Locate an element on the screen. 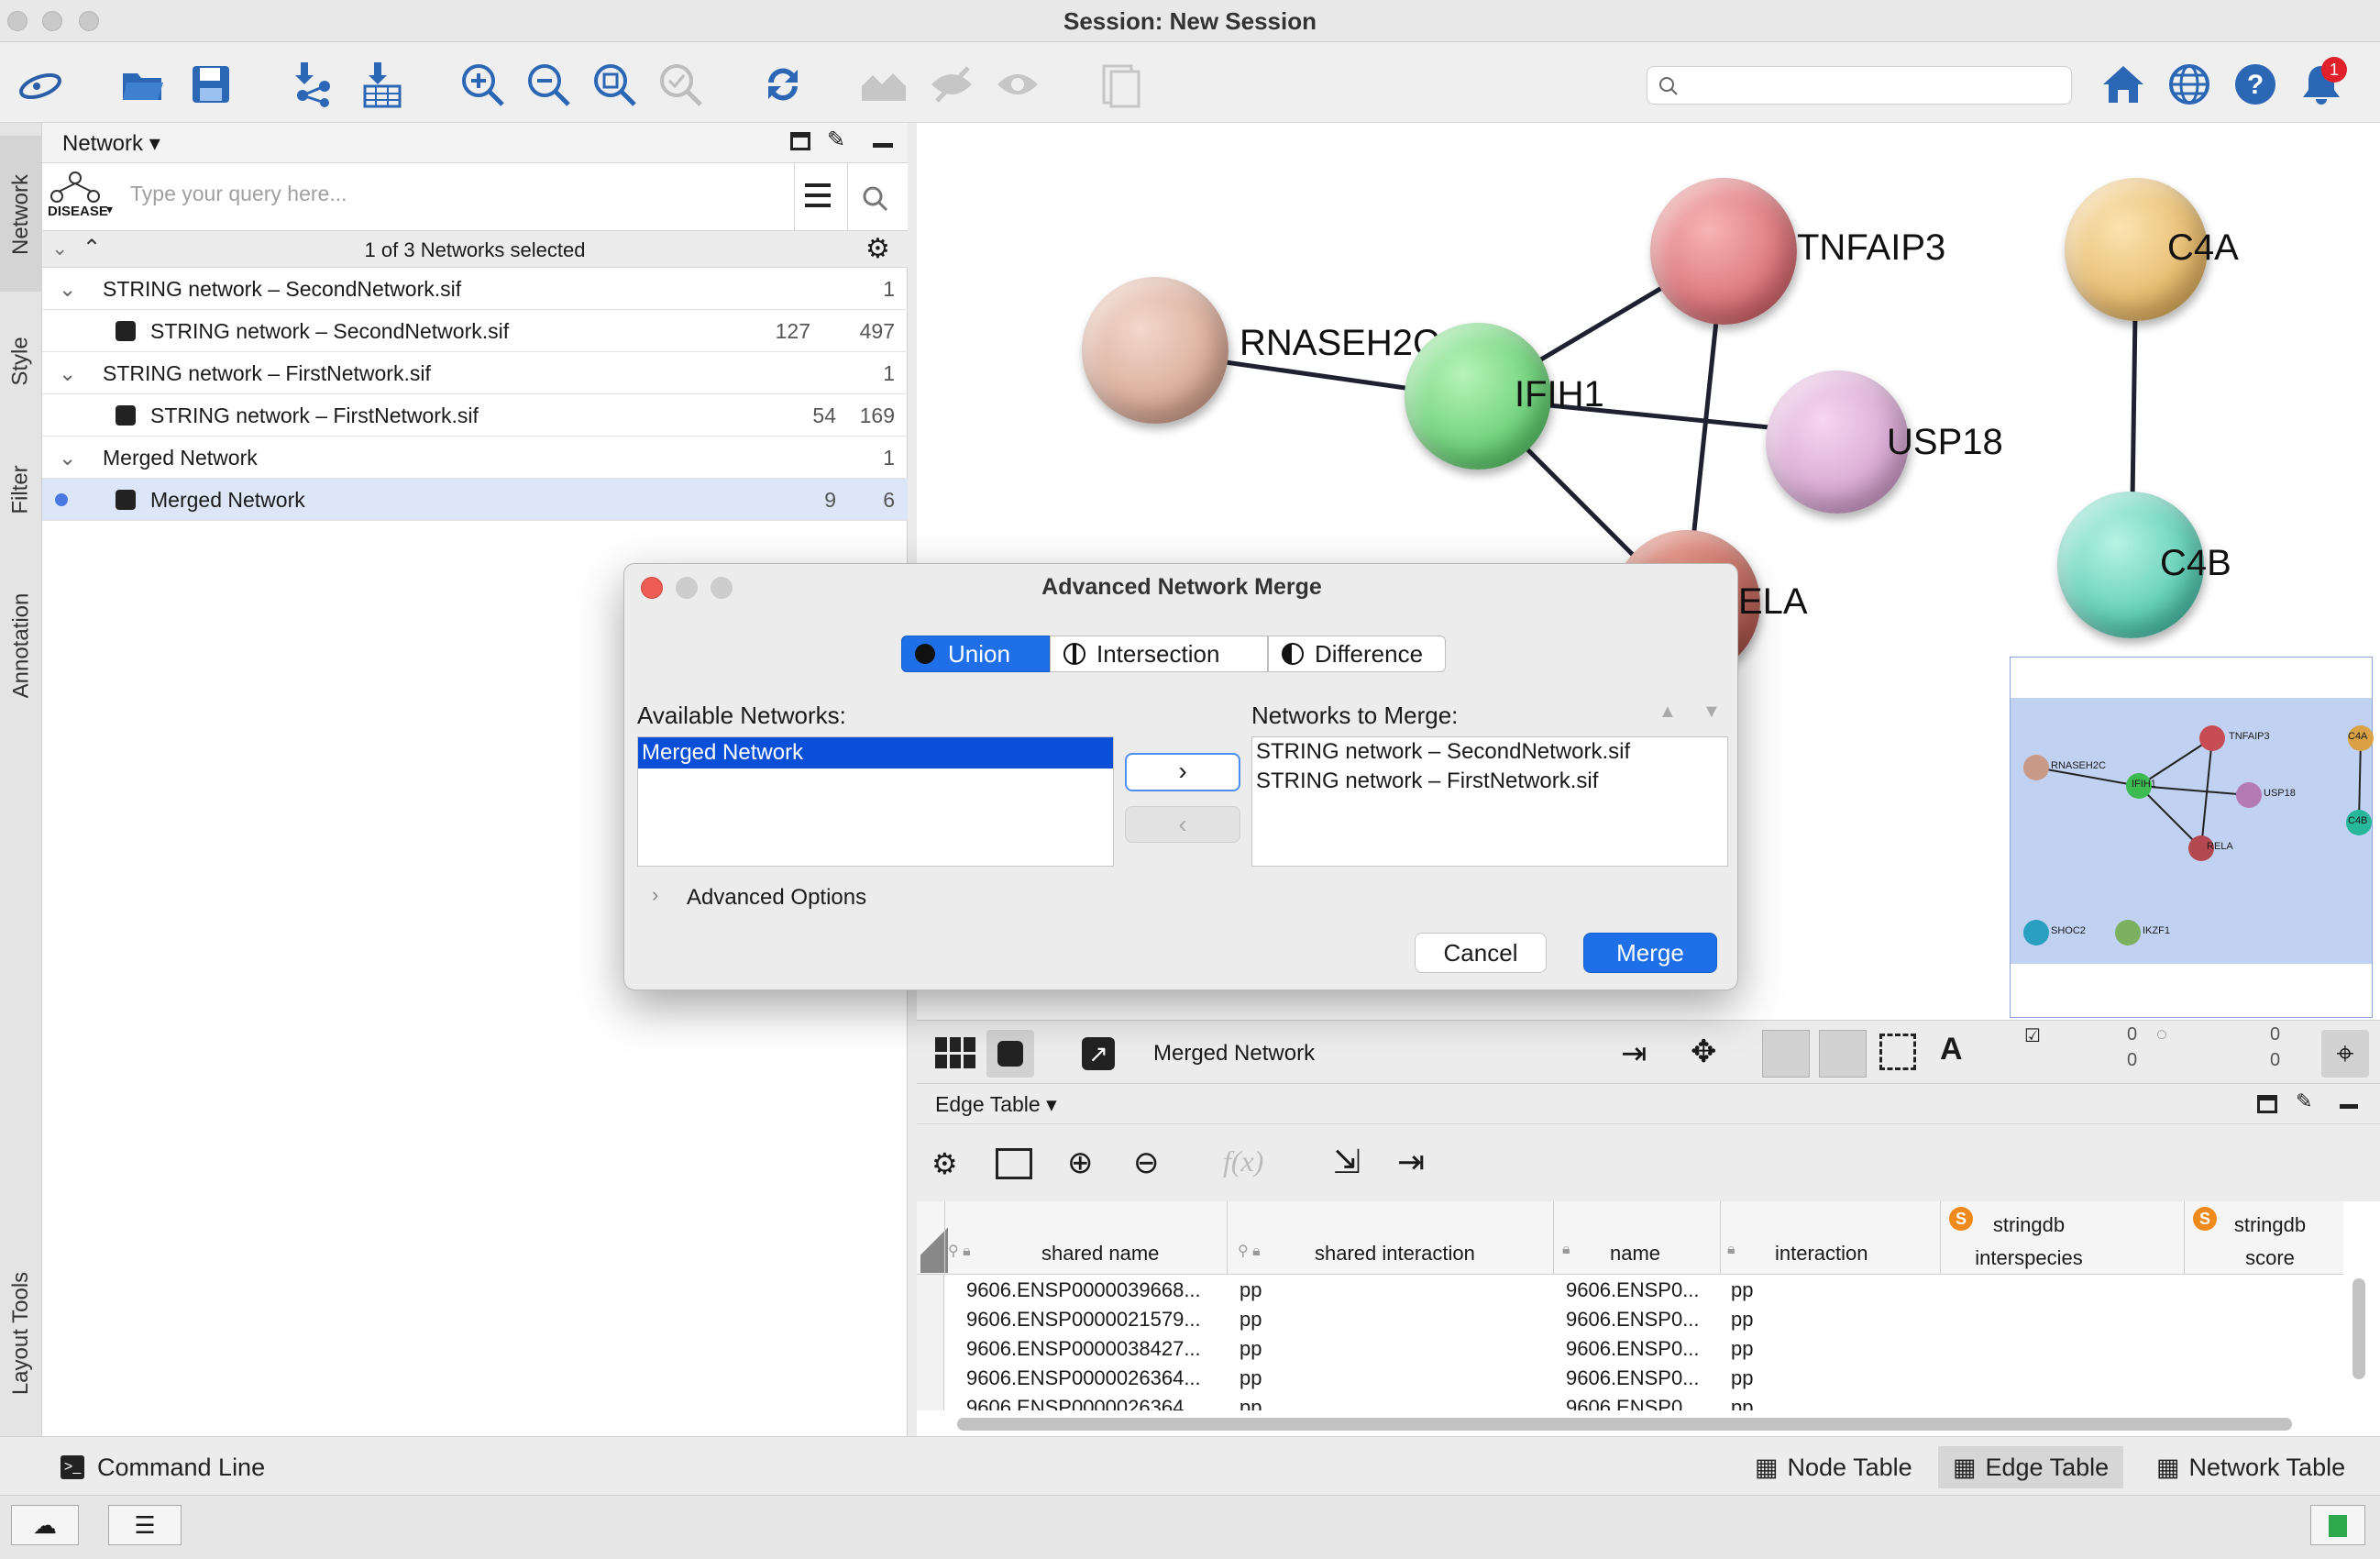 This screenshot has width=2380, height=1559. node-rnaseh2c is located at coordinates (1155, 351).